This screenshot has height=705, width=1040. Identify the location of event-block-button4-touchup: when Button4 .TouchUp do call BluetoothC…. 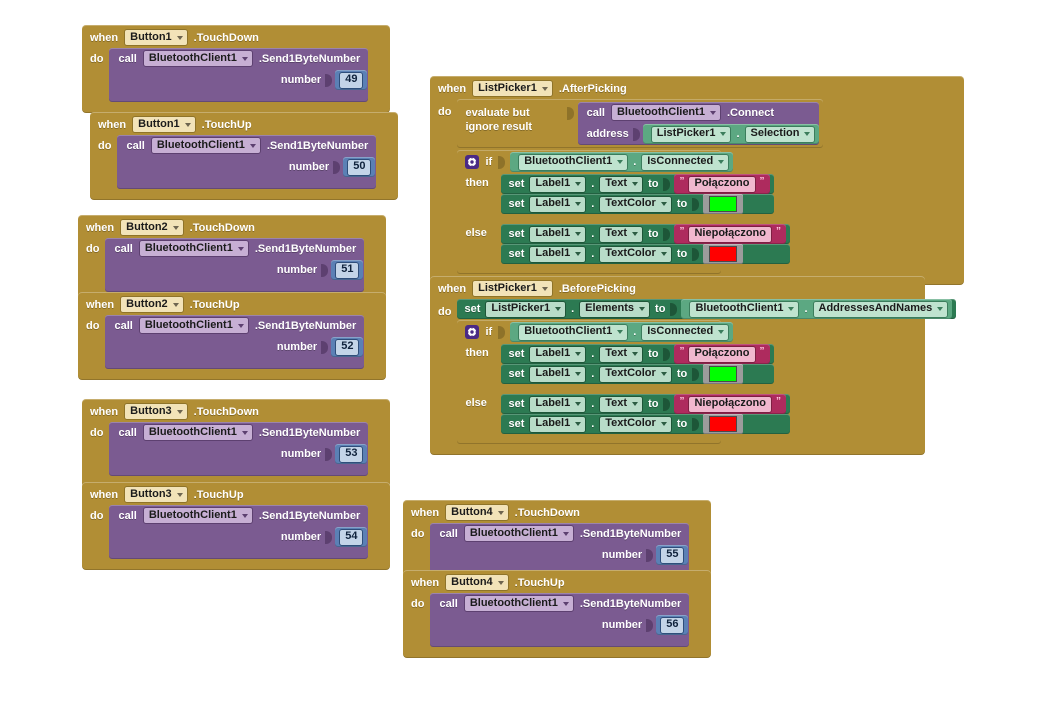
(557, 614).